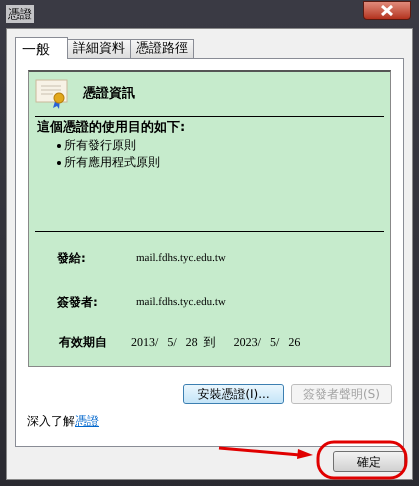  Describe the element at coordinates (41, 48) in the screenshot. I see `tab: 一般` at that location.